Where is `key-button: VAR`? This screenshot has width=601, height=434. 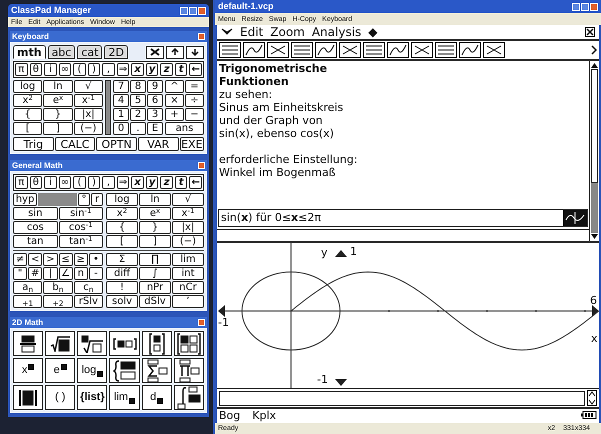 key-button: VAR is located at coordinates (158, 144).